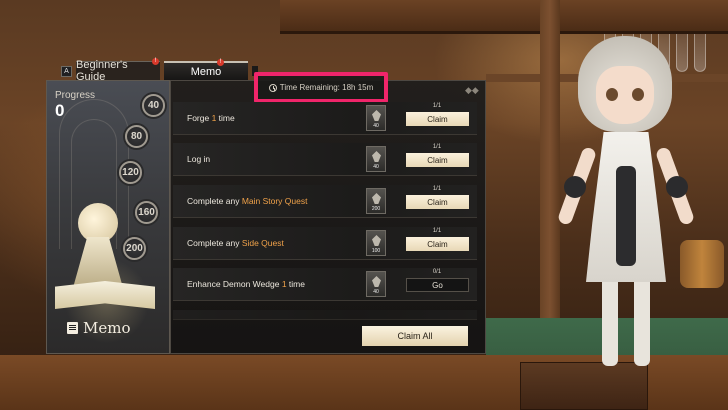 This screenshot has width=728, height=410. What do you see at coordinates (472, 90) in the screenshot?
I see `corner-ornament-icon: ◆◆` at bounding box center [472, 90].